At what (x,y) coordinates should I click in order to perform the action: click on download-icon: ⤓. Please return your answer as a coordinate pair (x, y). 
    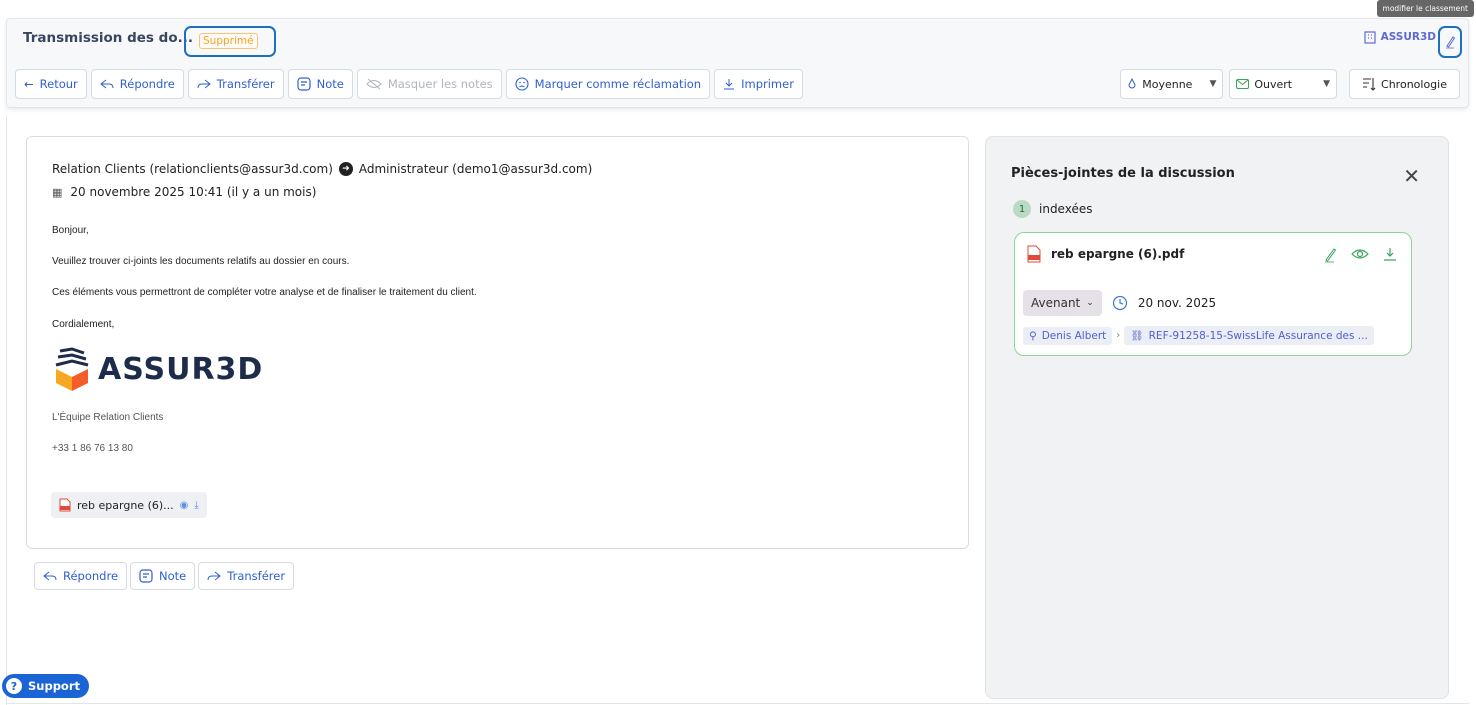
    Looking at the image, I should click on (196, 505).